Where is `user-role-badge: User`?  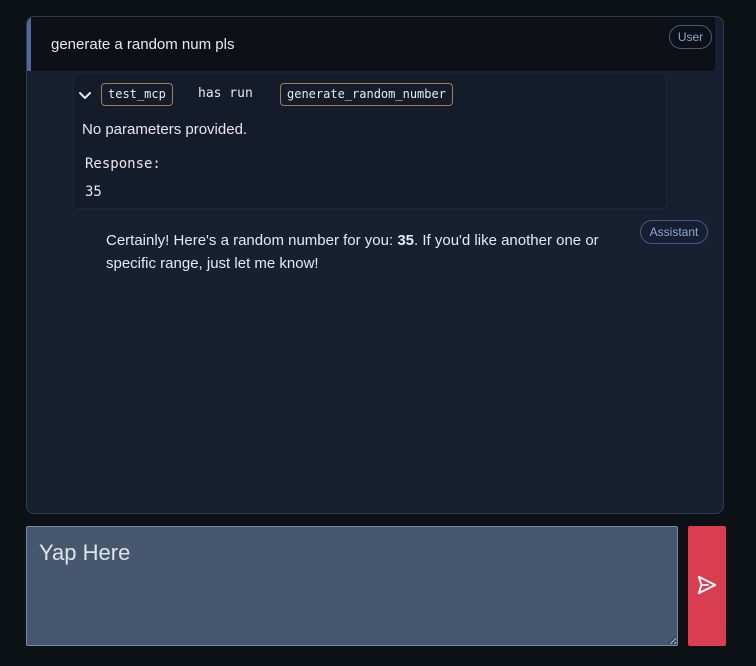 user-role-badge: User is located at coordinates (690, 37).